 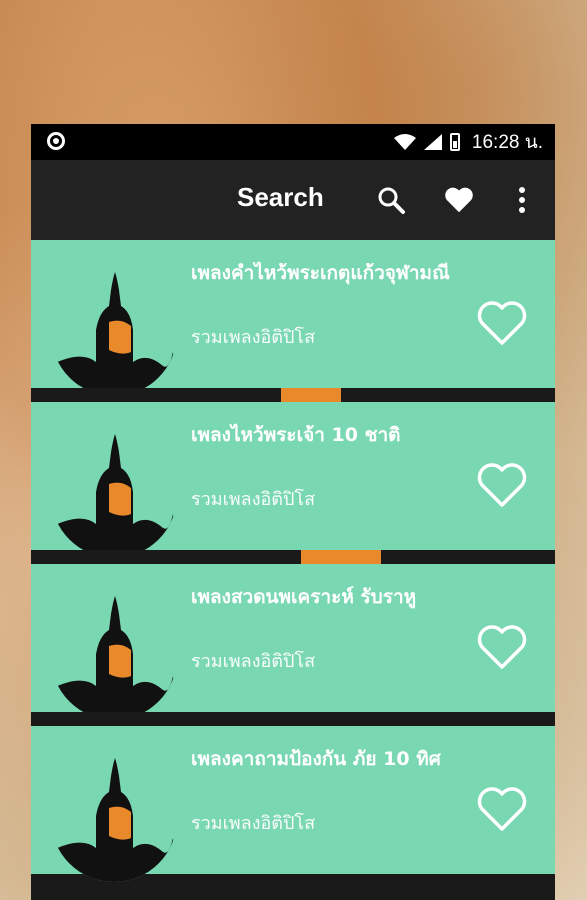 What do you see at coordinates (522, 200) in the screenshot?
I see `more-vert-icon` at bounding box center [522, 200].